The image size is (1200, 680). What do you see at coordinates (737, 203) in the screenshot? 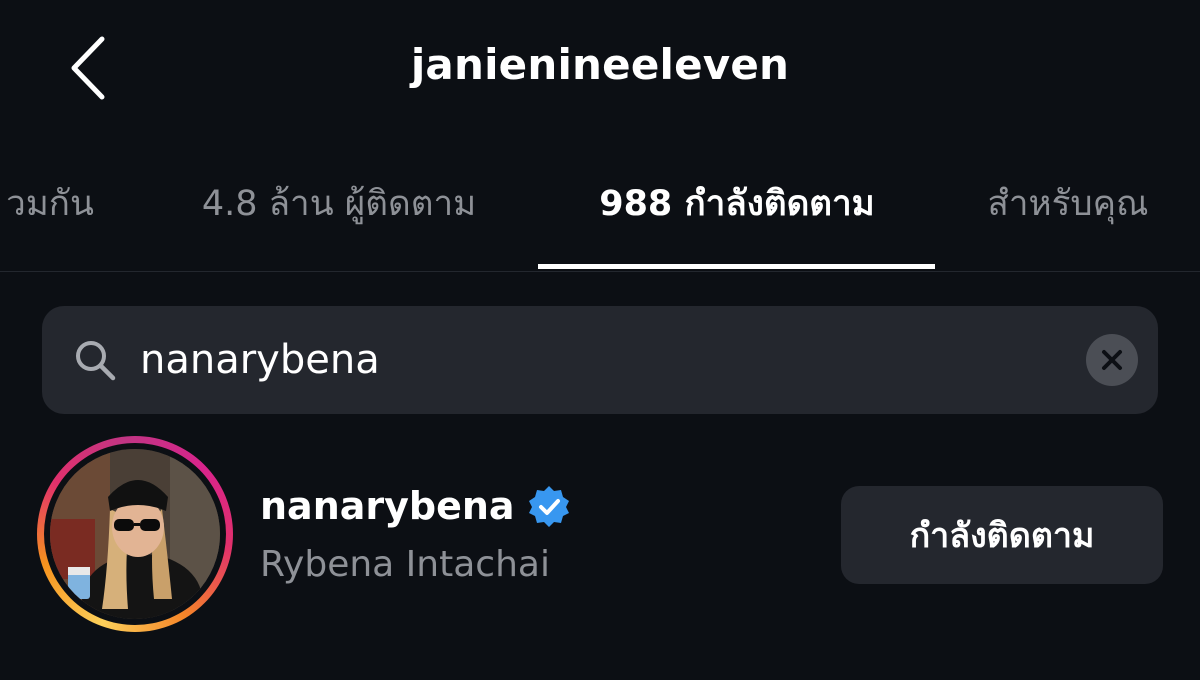
I see `tab-following: 988 กำลังติดตาม` at bounding box center [737, 203].